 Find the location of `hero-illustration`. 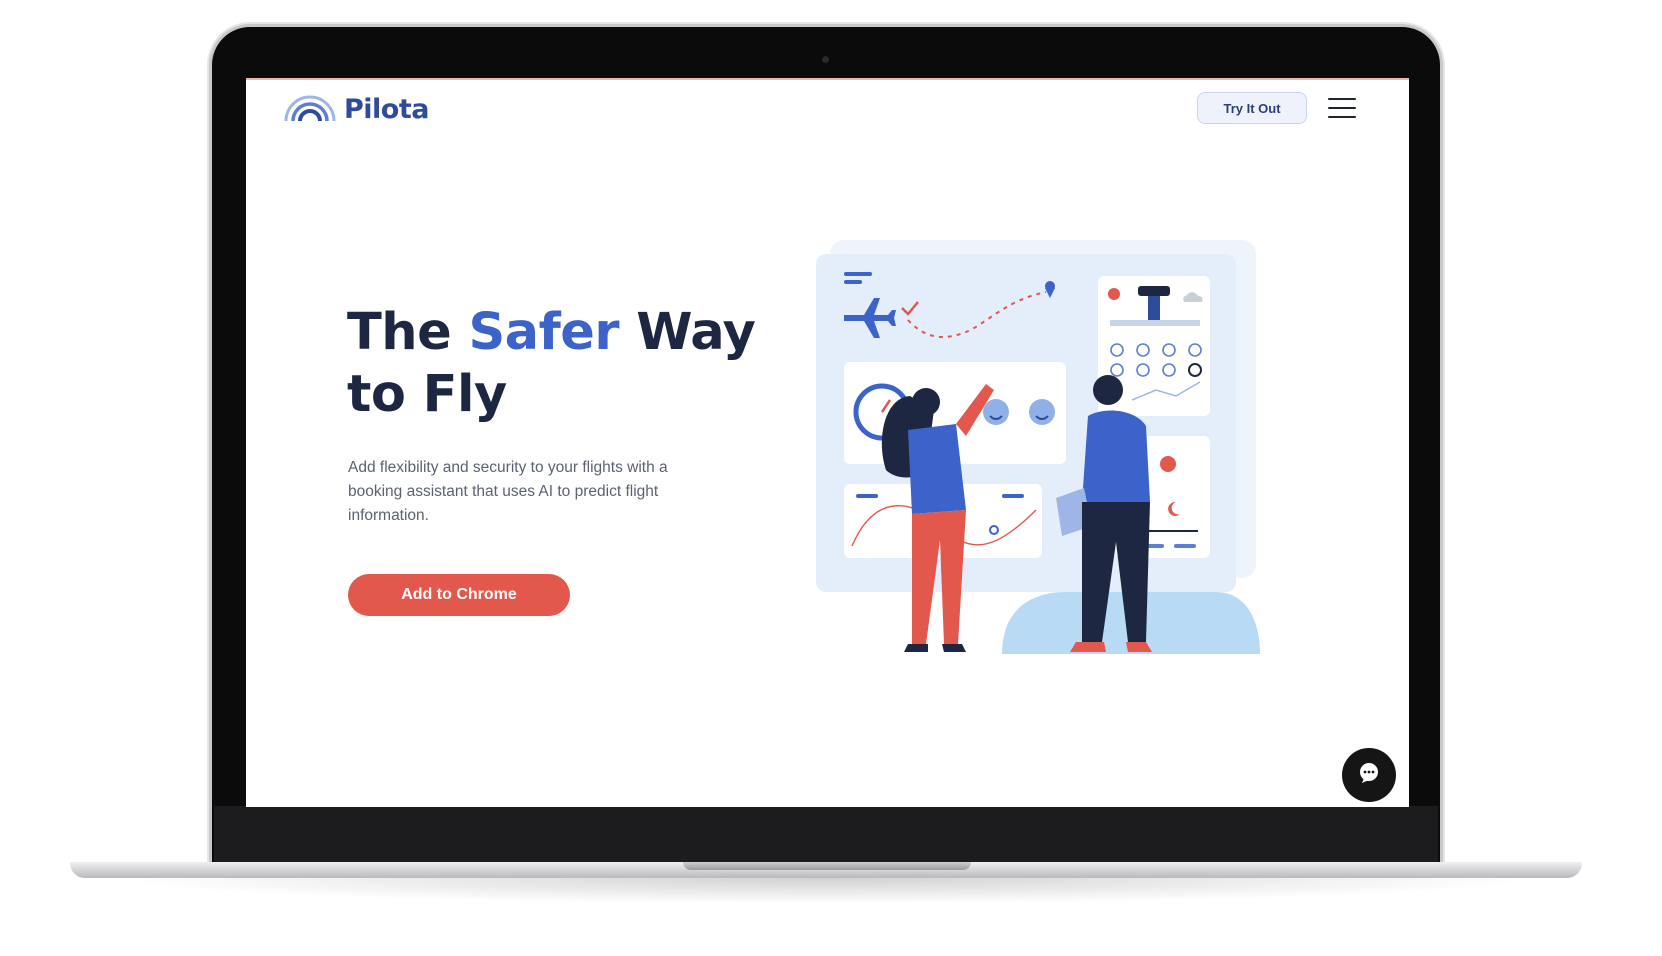

hero-illustration is located at coordinates (1051, 455).